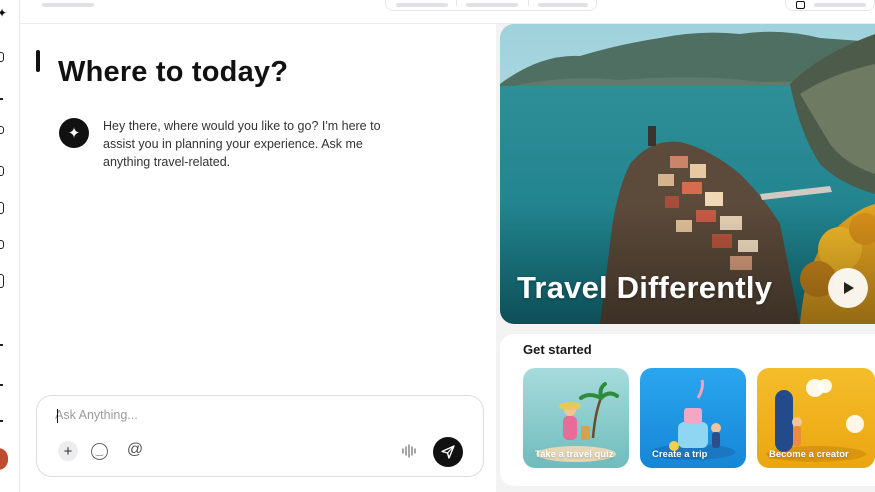 This screenshot has height=492, width=875. Describe the element at coordinates (2, 130) in the screenshot. I see `explore-nav-icon` at that location.